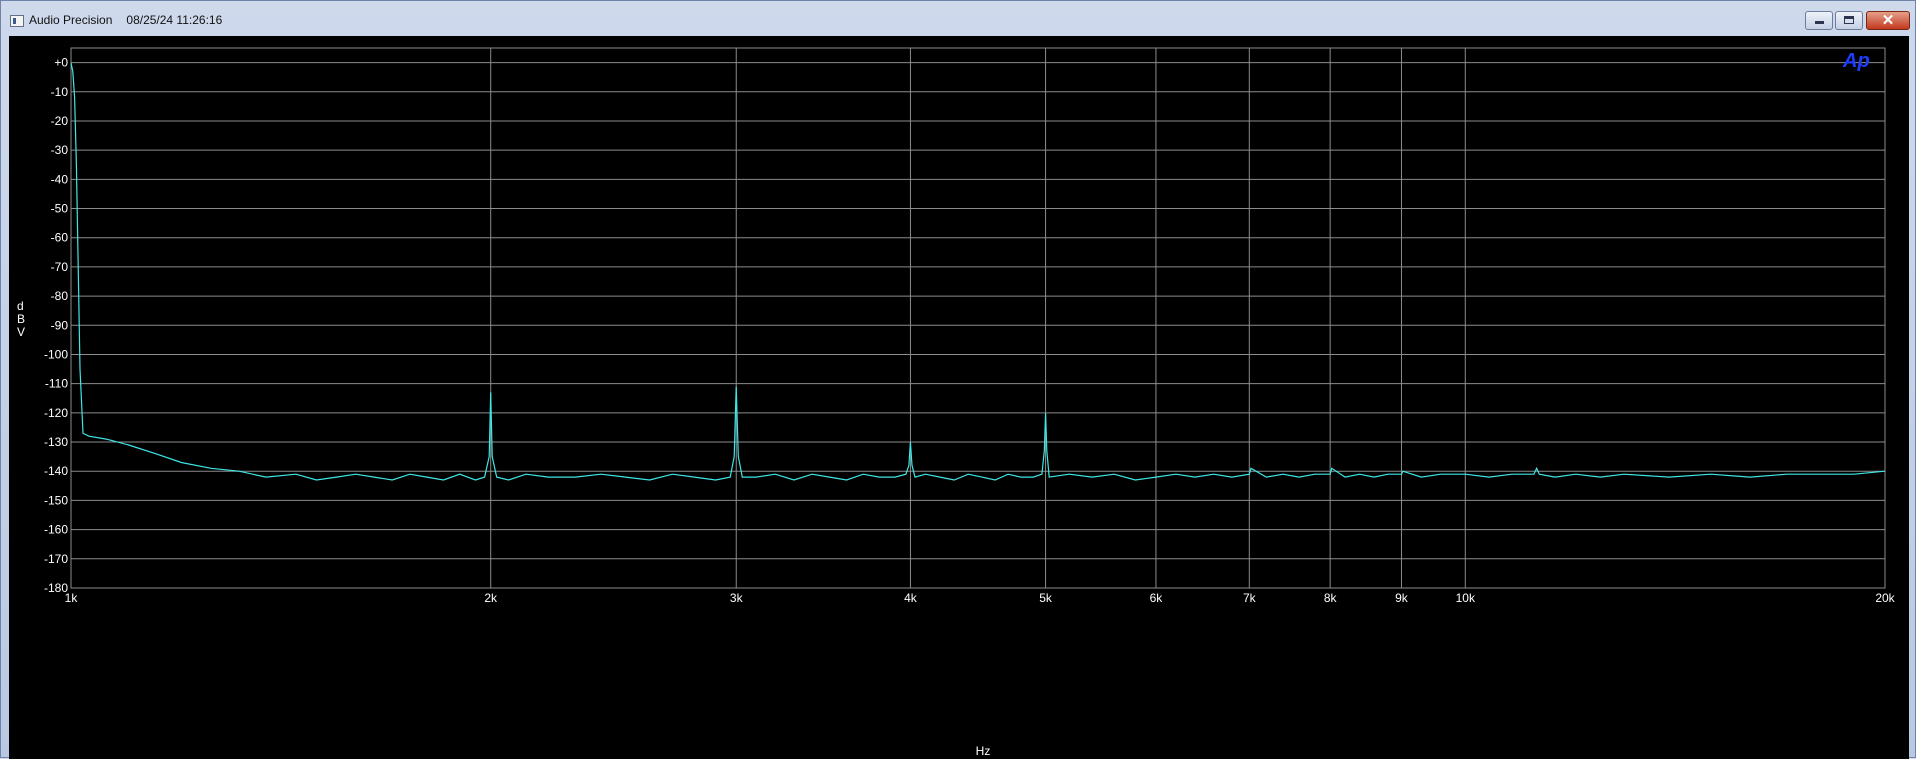 The width and height of the screenshot is (1916, 759). Describe the element at coordinates (1046, 598) in the screenshot. I see `x-tick-label: 5k` at that location.